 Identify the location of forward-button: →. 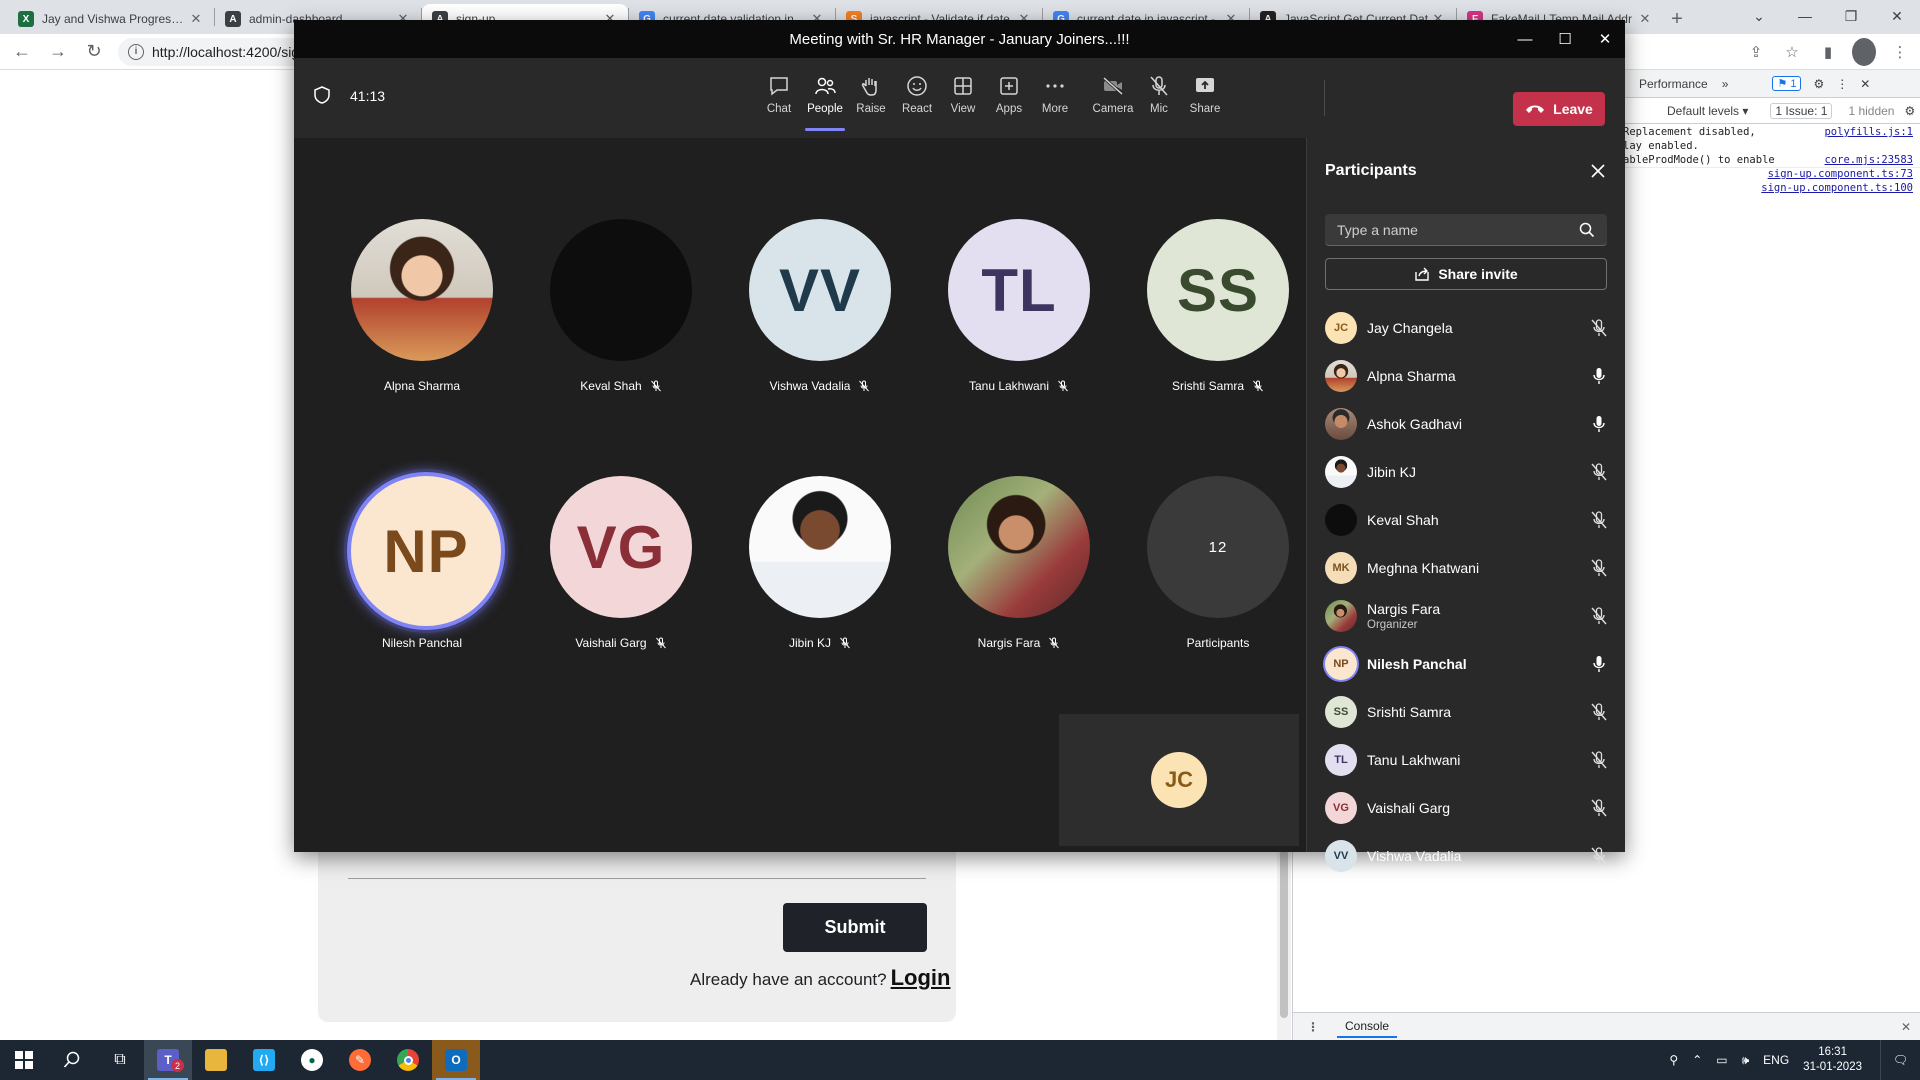
(58, 52).